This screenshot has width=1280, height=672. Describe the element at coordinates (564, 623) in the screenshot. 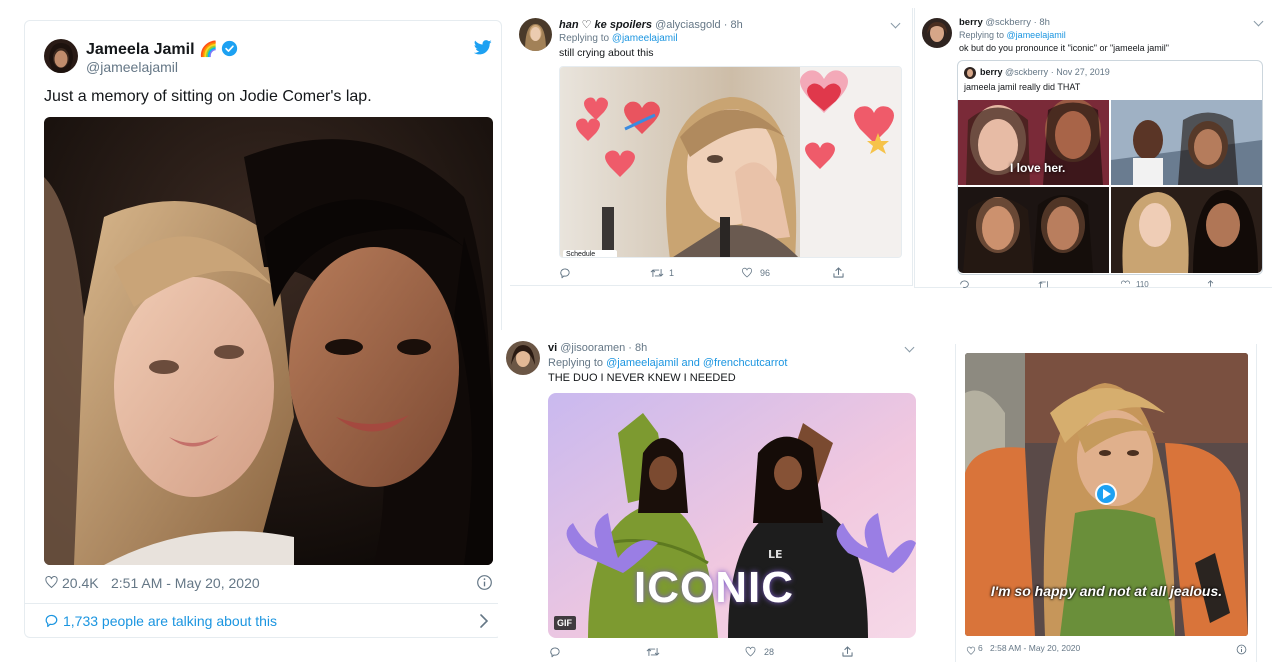

I see `gif-badge: GIF` at that location.